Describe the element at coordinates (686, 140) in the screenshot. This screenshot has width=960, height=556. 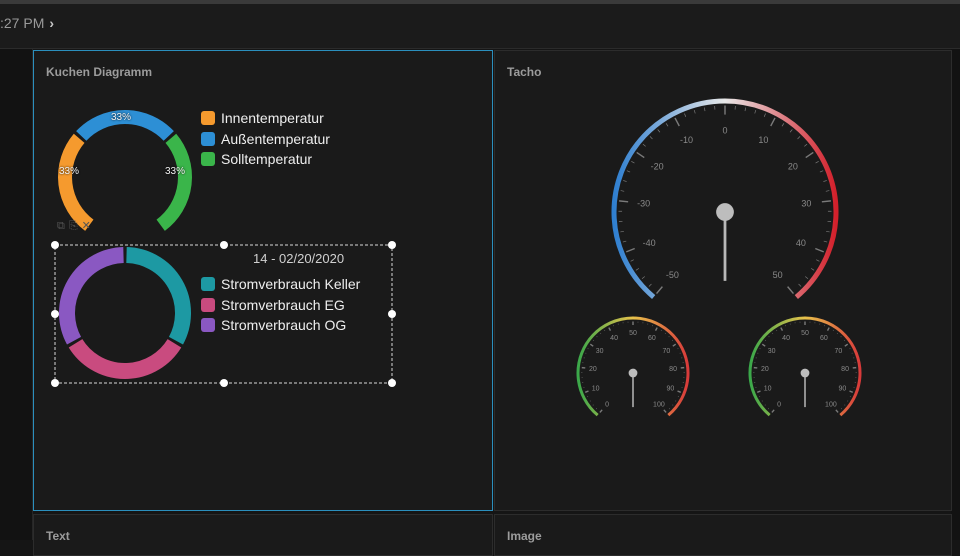
I see `gauge-tick-label: -10` at that location.